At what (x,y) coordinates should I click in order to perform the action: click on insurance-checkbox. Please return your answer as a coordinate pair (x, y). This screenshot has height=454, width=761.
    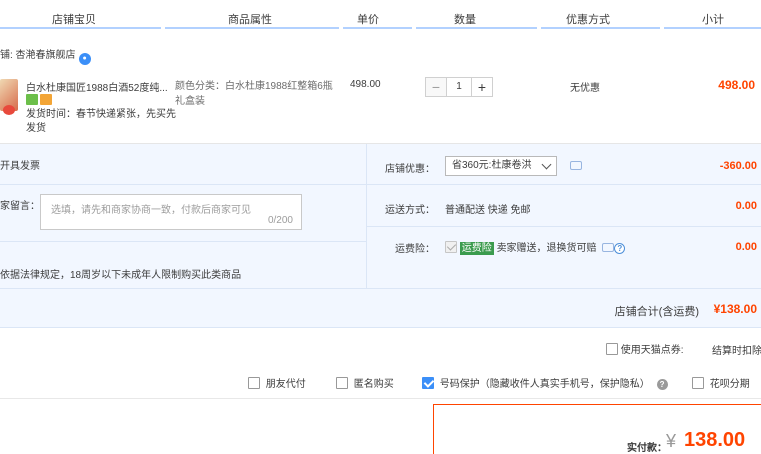
    Looking at the image, I should click on (451, 247).